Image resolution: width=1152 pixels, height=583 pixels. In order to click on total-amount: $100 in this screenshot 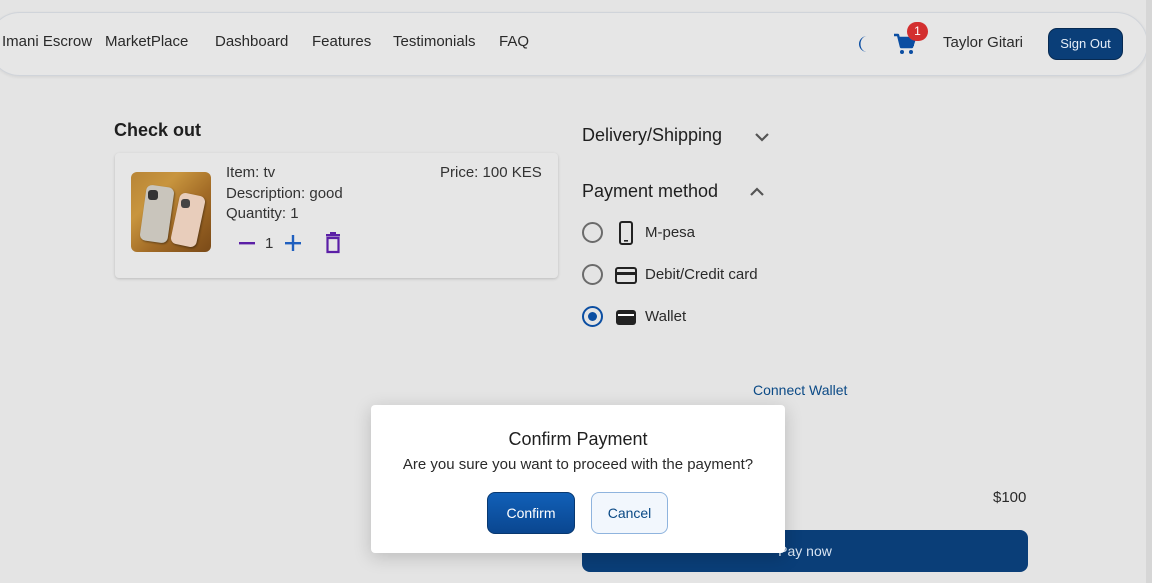, I will do `click(1010, 497)`.